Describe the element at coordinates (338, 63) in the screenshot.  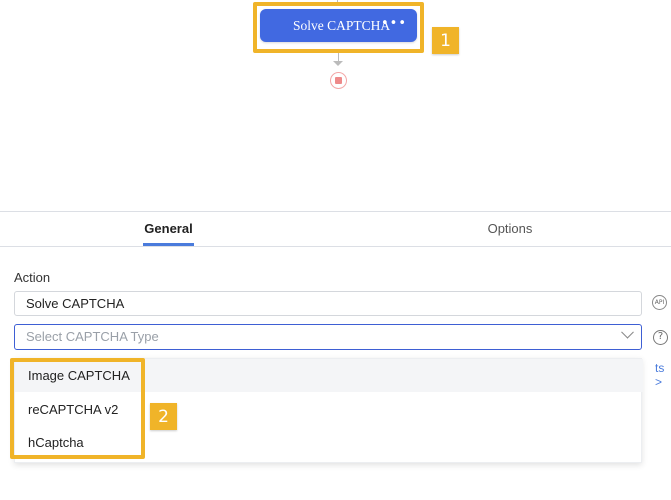
I see `arrow-down-icon` at that location.